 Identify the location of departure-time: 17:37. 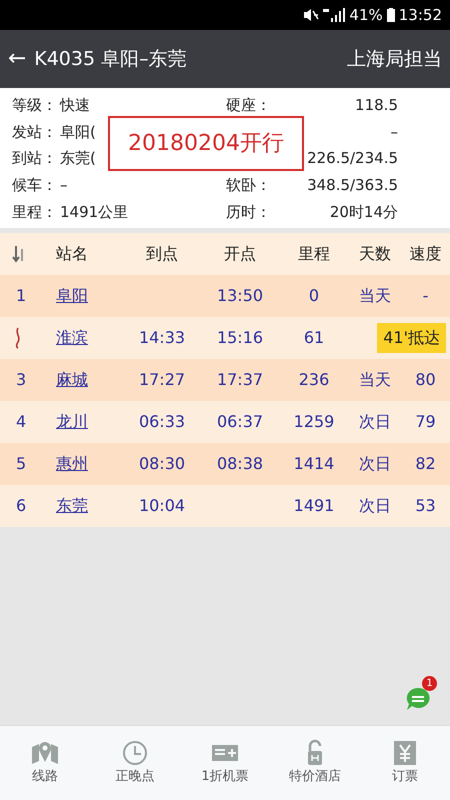
(240, 380).